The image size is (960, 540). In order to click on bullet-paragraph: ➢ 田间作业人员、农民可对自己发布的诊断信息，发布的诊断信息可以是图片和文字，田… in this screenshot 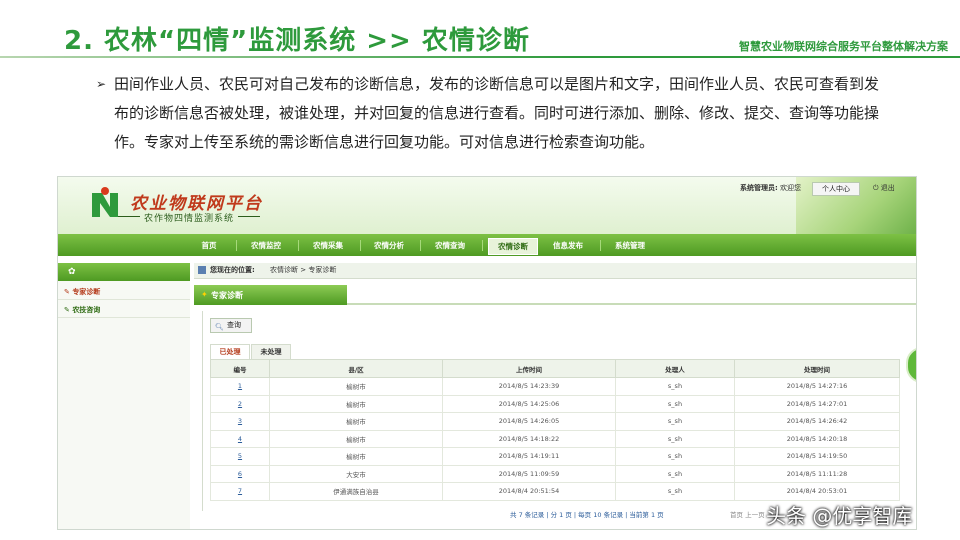, I will do `click(491, 113)`.